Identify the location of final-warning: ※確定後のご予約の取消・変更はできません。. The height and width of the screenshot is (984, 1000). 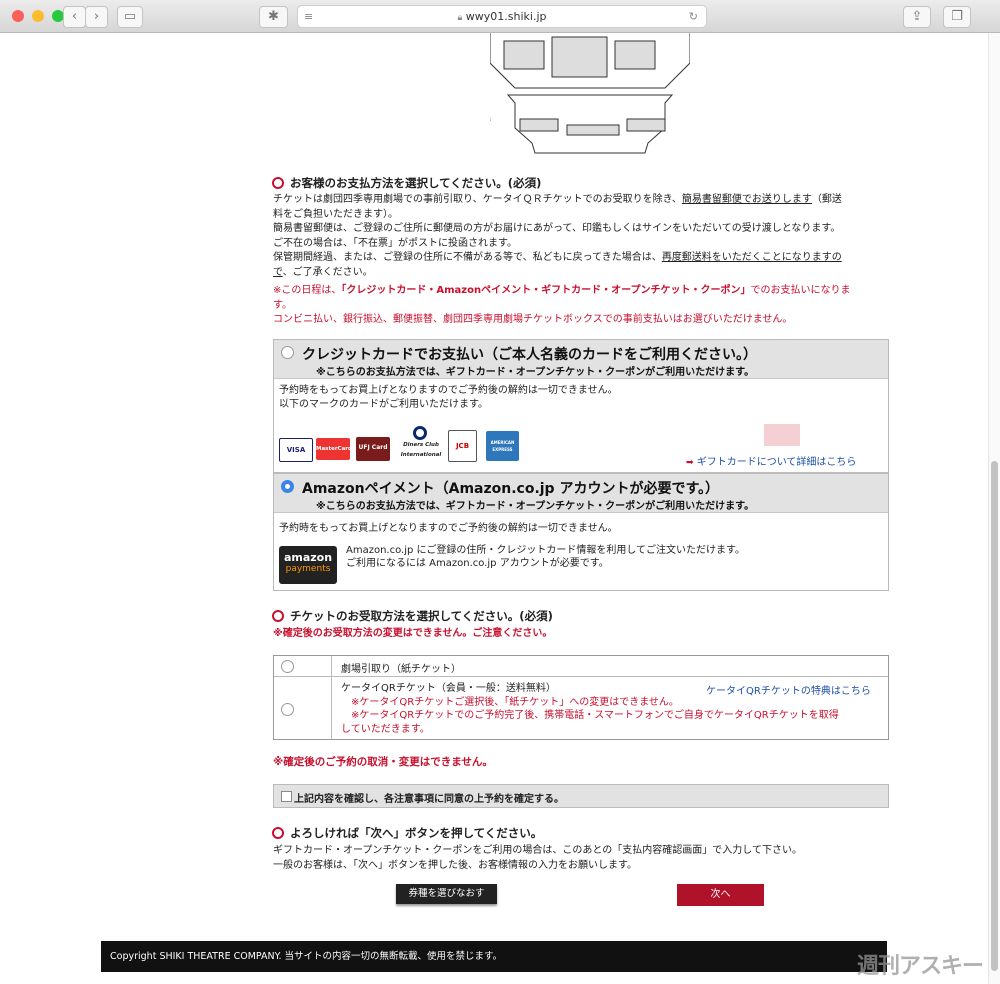
(383, 762).